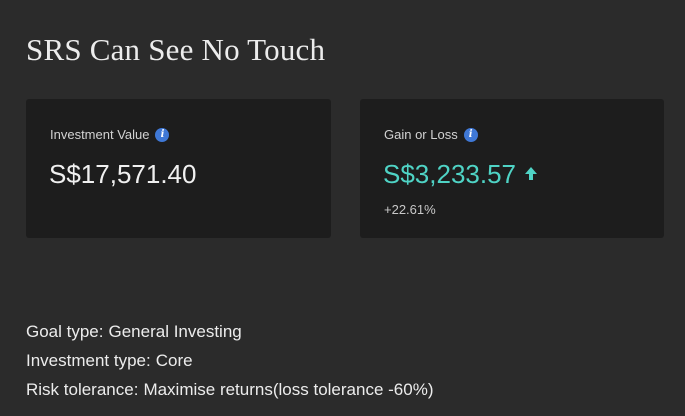 Image resolution: width=685 pixels, height=416 pixels. I want to click on investment-type-row: Investment type: Core, so click(229, 360).